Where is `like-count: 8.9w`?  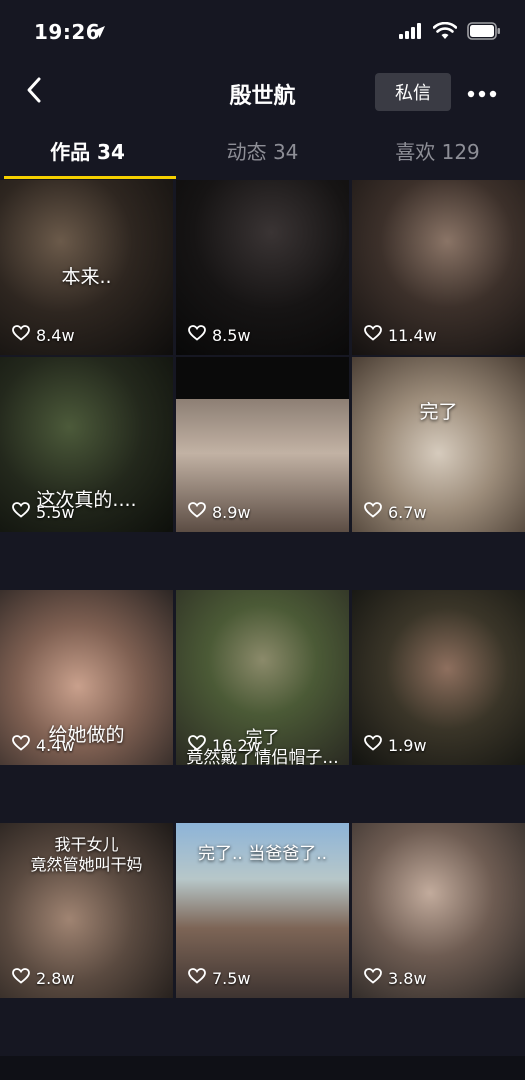
like-count: 8.9w is located at coordinates (219, 512).